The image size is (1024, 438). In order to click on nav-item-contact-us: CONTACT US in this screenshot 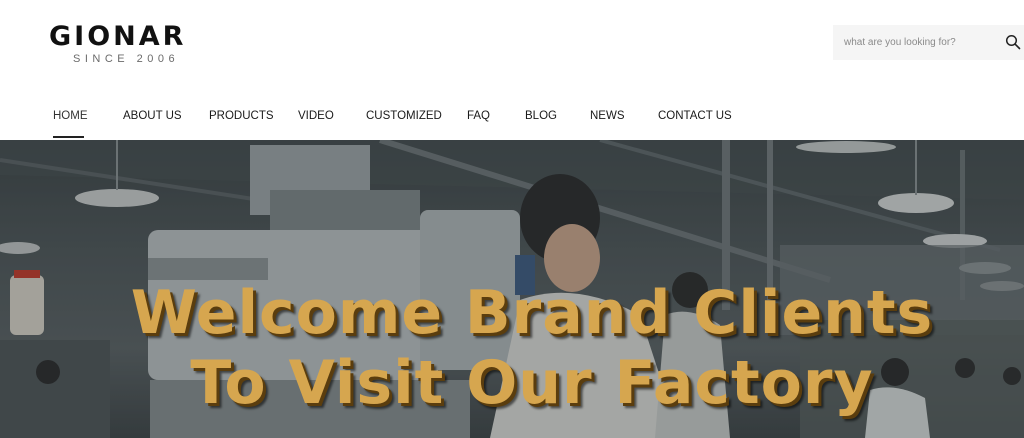, I will do `click(695, 122)`.